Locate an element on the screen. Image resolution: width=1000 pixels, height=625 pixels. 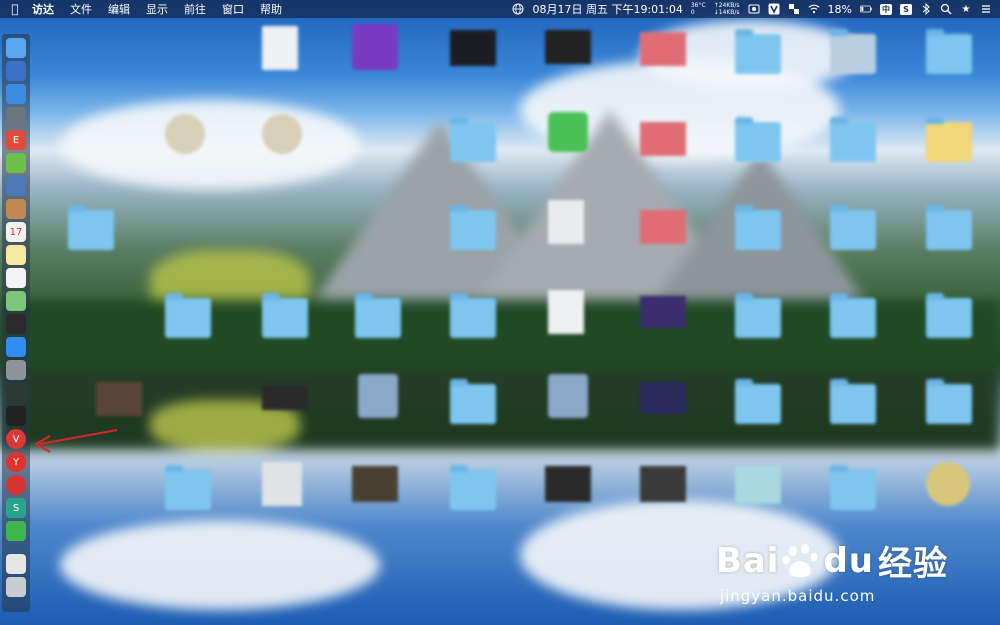
cpu-temp-fan: 36°C 0 is located at coordinates (698, 9).